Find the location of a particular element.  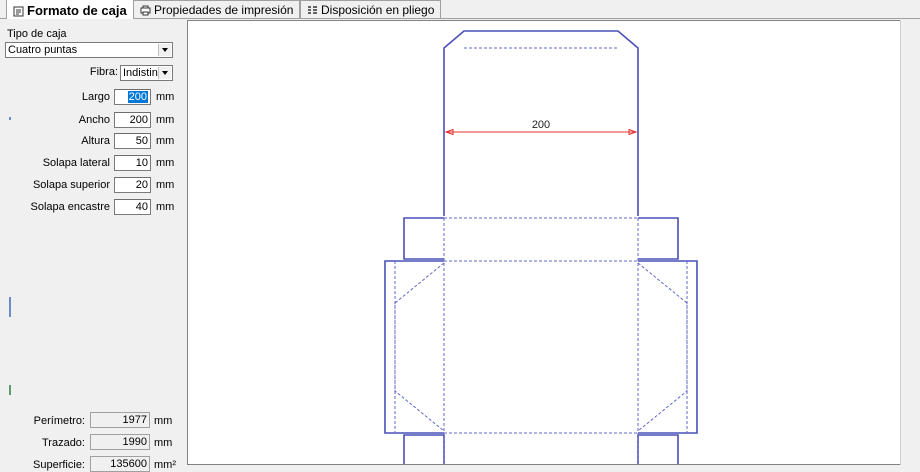

solapa-encastre-label: Solapa encastre is located at coordinates (70, 207).